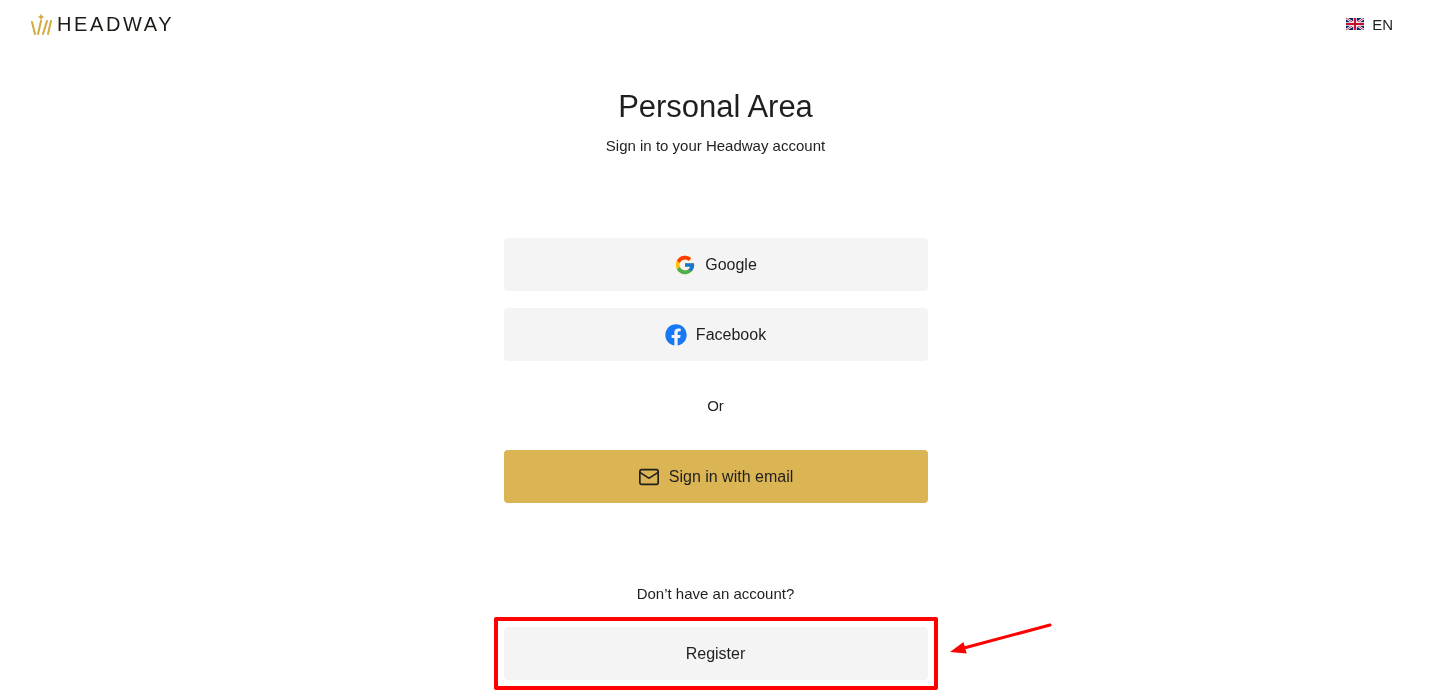 The image size is (1431, 699). I want to click on facebook-sign-in-button: Facebook, so click(715, 334).